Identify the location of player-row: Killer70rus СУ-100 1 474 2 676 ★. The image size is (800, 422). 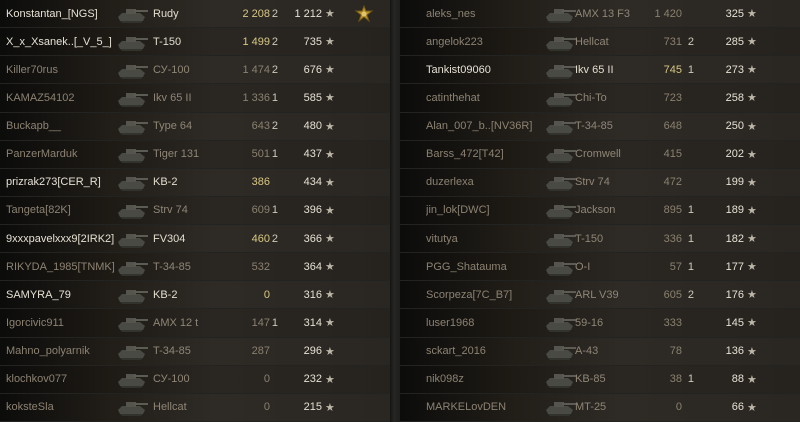
(195, 70).